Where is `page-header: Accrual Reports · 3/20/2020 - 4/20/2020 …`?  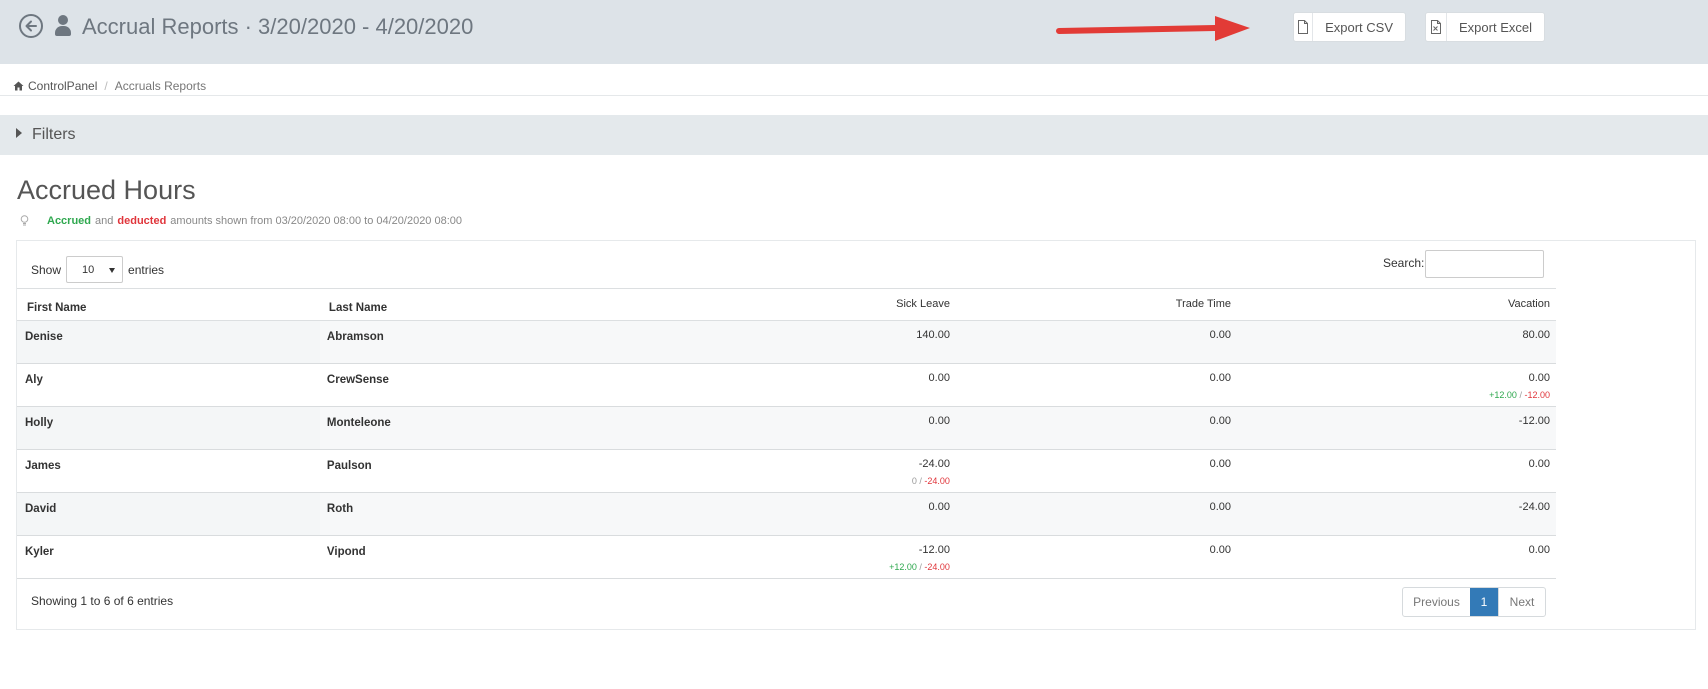 page-header: Accrual Reports · 3/20/2020 - 4/20/2020 … is located at coordinates (854, 32).